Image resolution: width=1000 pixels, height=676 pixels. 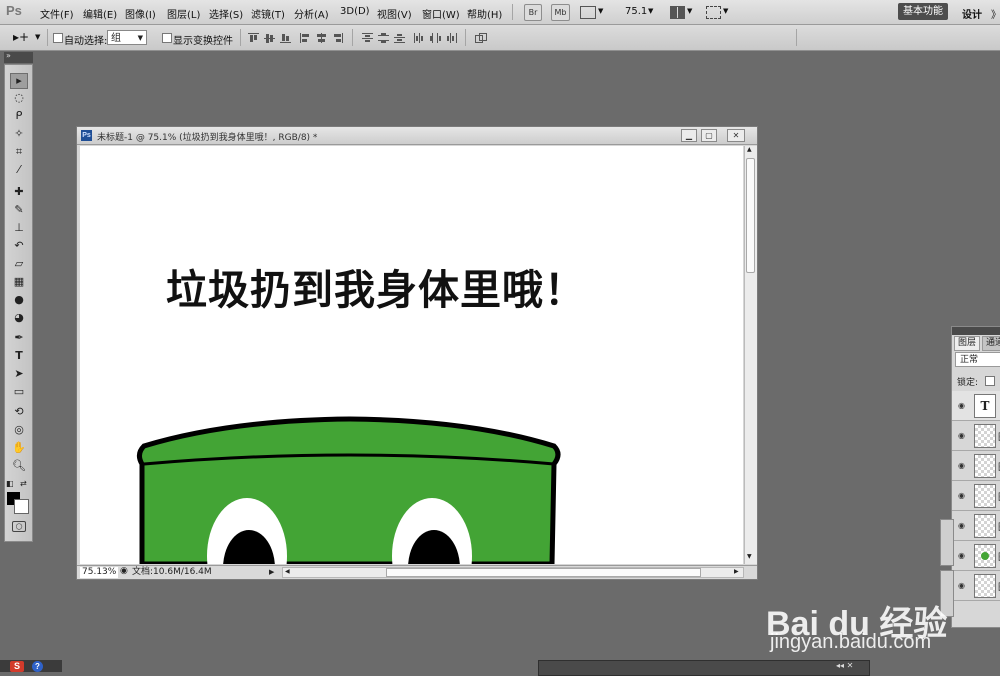 What do you see at coordinates (844, 665) in the screenshot?
I see `panel-collapse-icon: ◂◂ ✕` at bounding box center [844, 665].